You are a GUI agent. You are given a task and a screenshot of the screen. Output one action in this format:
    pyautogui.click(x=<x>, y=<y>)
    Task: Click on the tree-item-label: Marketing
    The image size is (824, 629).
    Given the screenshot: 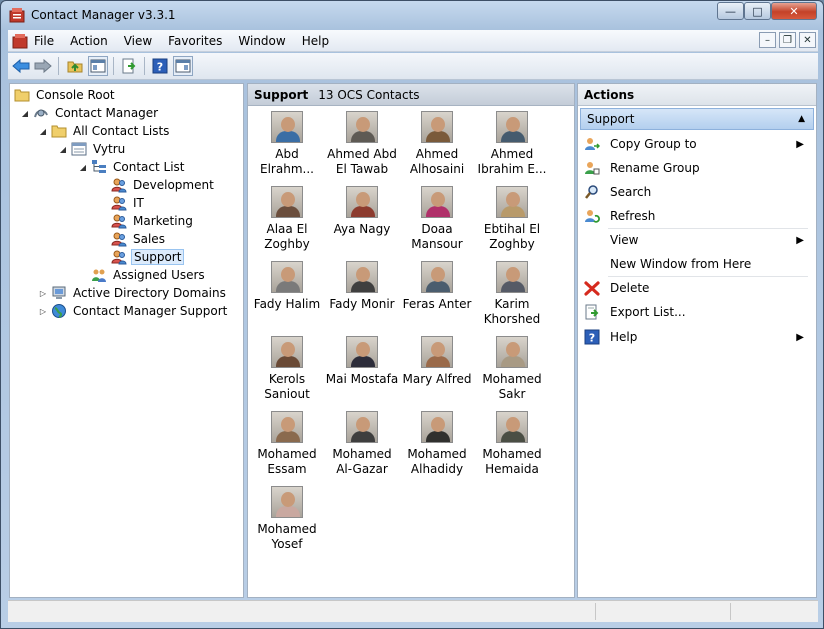 What is the action you would take?
    pyautogui.click(x=163, y=221)
    